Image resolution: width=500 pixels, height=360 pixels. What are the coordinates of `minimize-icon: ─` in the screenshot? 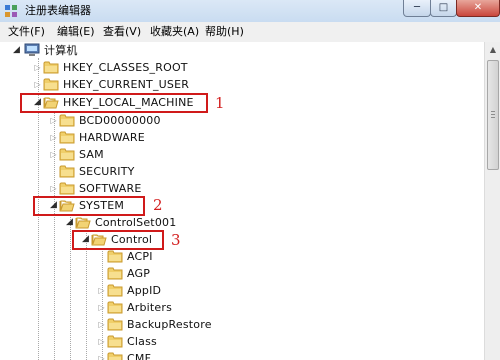 It's located at (417, 7).